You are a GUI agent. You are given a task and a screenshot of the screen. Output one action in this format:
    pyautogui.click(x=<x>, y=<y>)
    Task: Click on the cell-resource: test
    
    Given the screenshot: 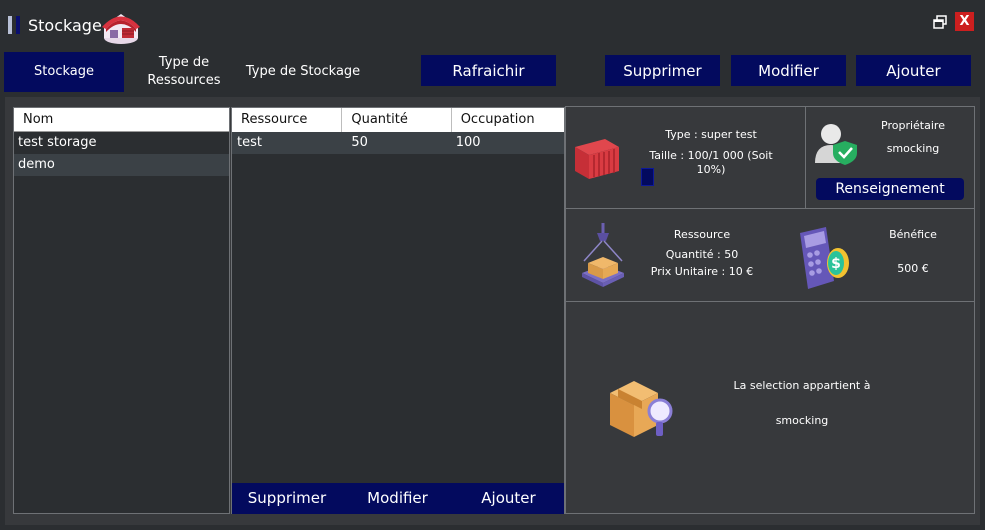 What is the action you would take?
    pyautogui.click(x=249, y=142)
    